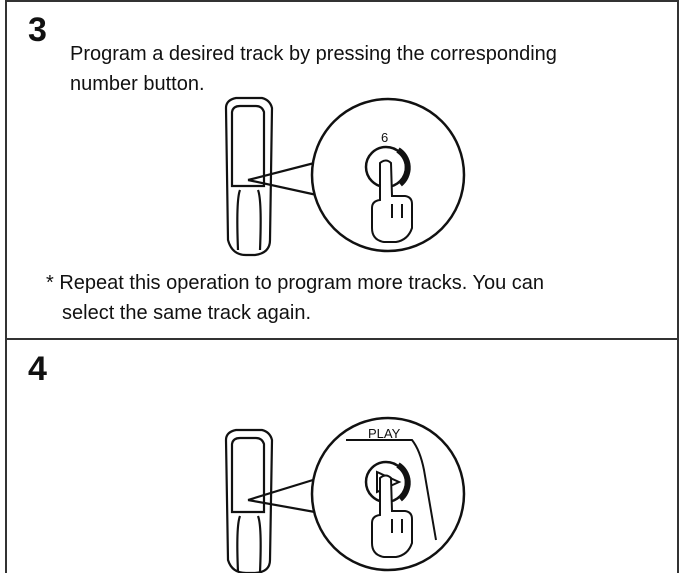  I want to click on remote-control-icon, so click(249, 500).